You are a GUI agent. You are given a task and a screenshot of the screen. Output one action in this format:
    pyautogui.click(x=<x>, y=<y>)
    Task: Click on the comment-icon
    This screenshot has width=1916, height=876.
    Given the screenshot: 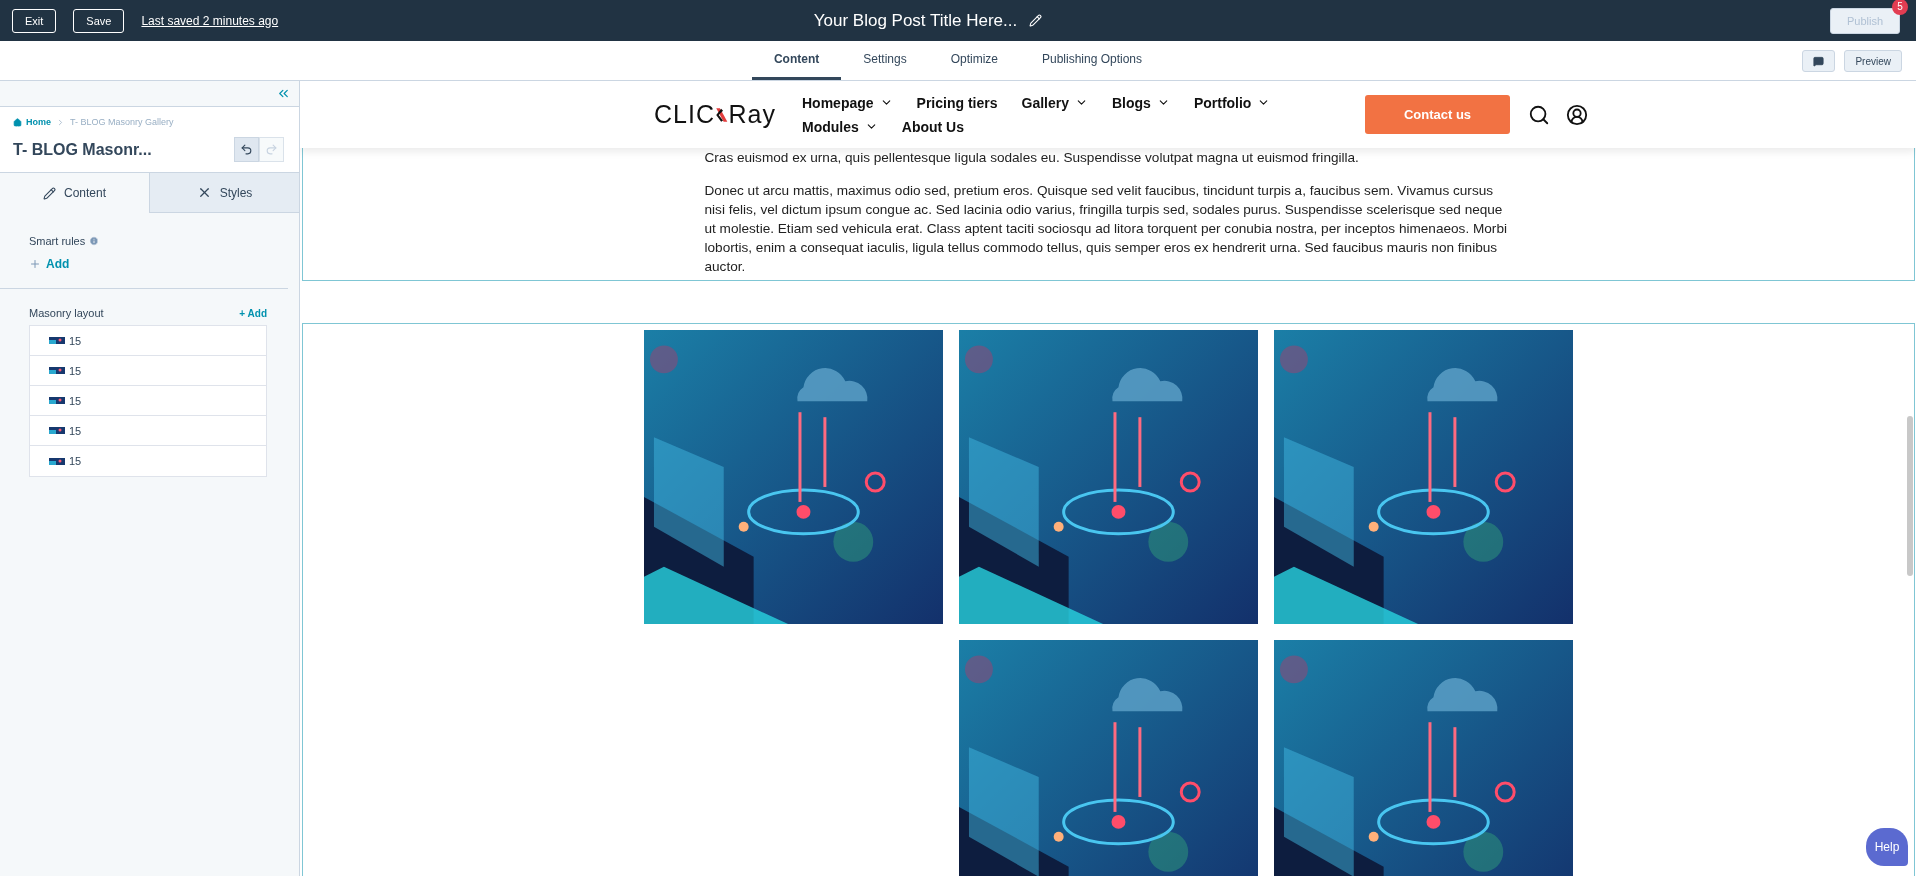 What is the action you would take?
    pyautogui.click(x=1819, y=61)
    